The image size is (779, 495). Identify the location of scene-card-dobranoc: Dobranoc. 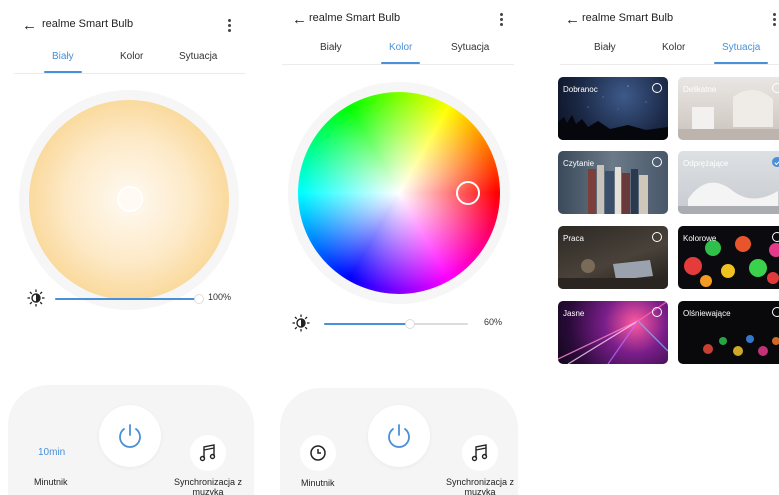
(613, 108).